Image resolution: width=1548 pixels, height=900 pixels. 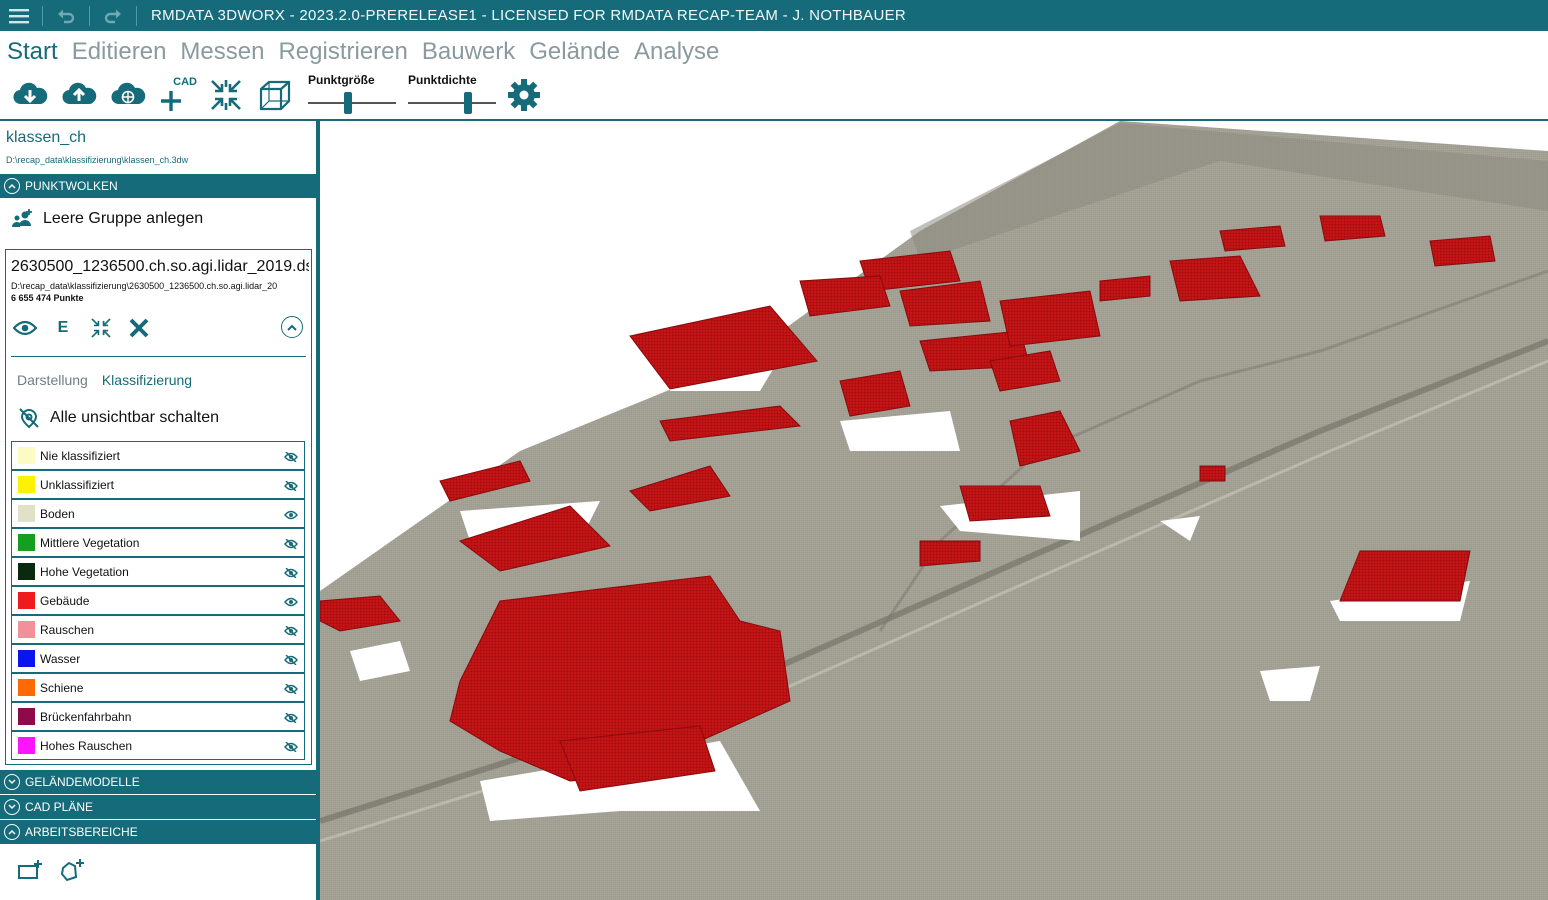 What do you see at coordinates (101, 328) in the screenshot?
I see `zoom-to-button` at bounding box center [101, 328].